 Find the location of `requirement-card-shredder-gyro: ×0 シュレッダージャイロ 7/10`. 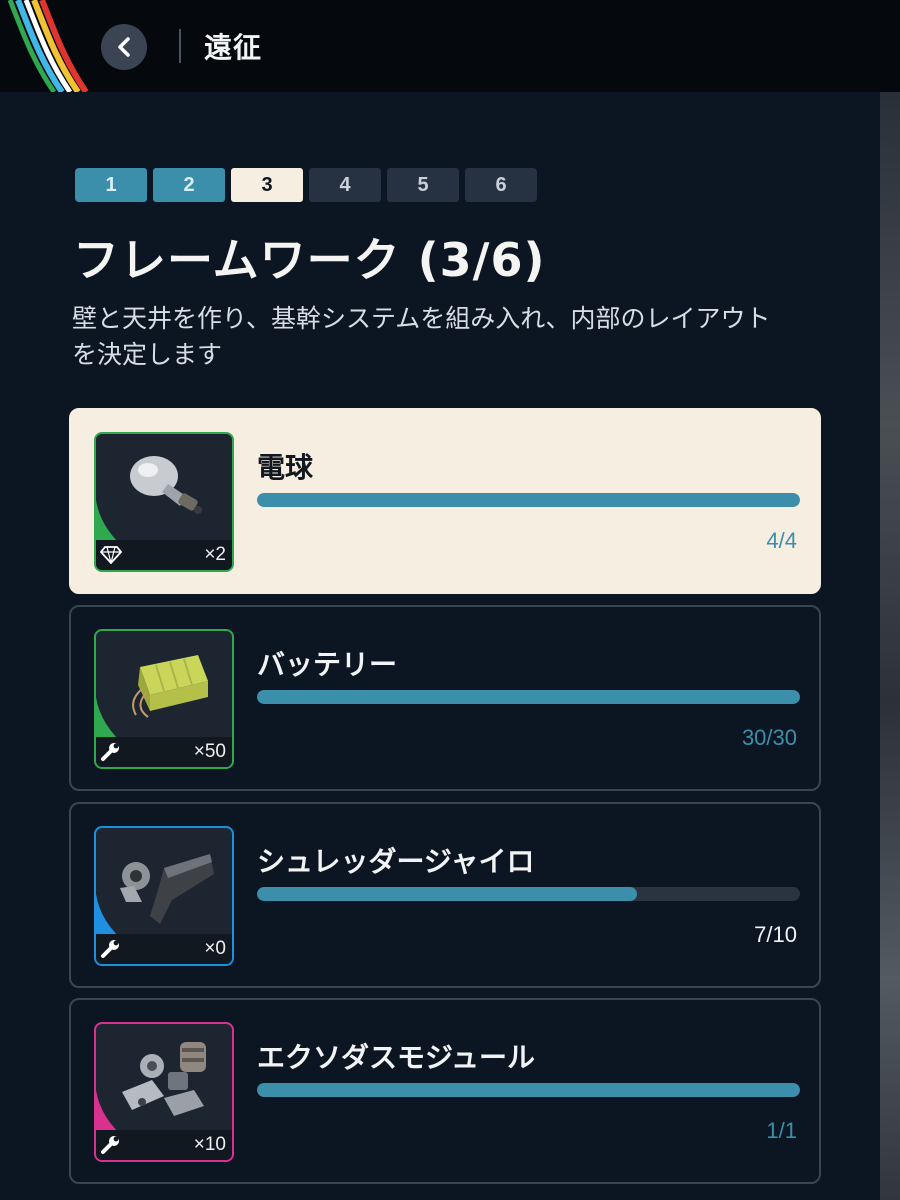

requirement-card-shredder-gyro: ×0 シュレッダージャイロ 7/10 is located at coordinates (445, 895).